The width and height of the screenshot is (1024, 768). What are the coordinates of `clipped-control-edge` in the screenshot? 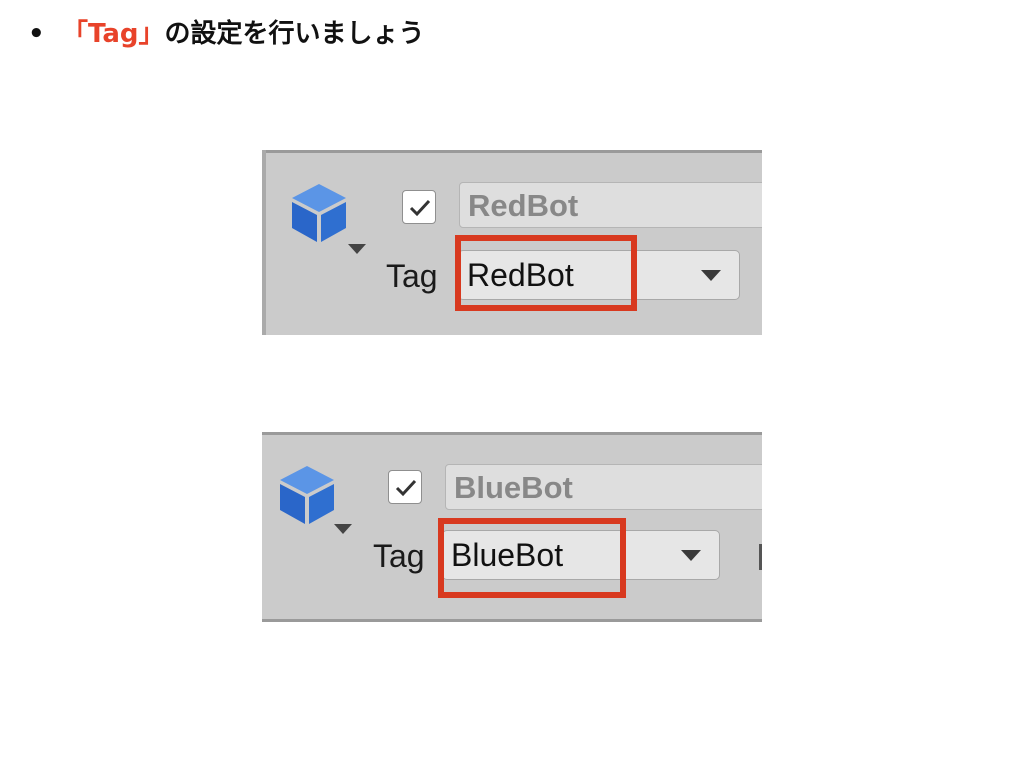 It's located at (760, 557).